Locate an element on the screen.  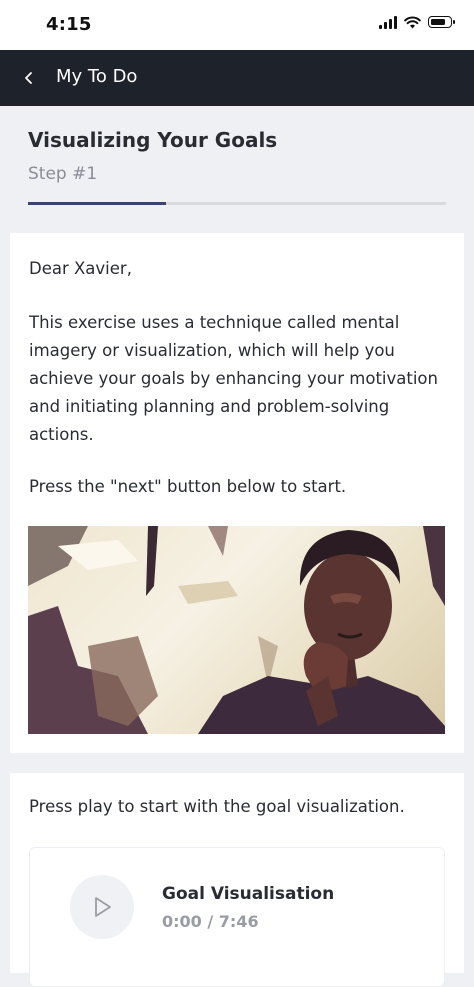
step-progress-bar is located at coordinates (237, 203).